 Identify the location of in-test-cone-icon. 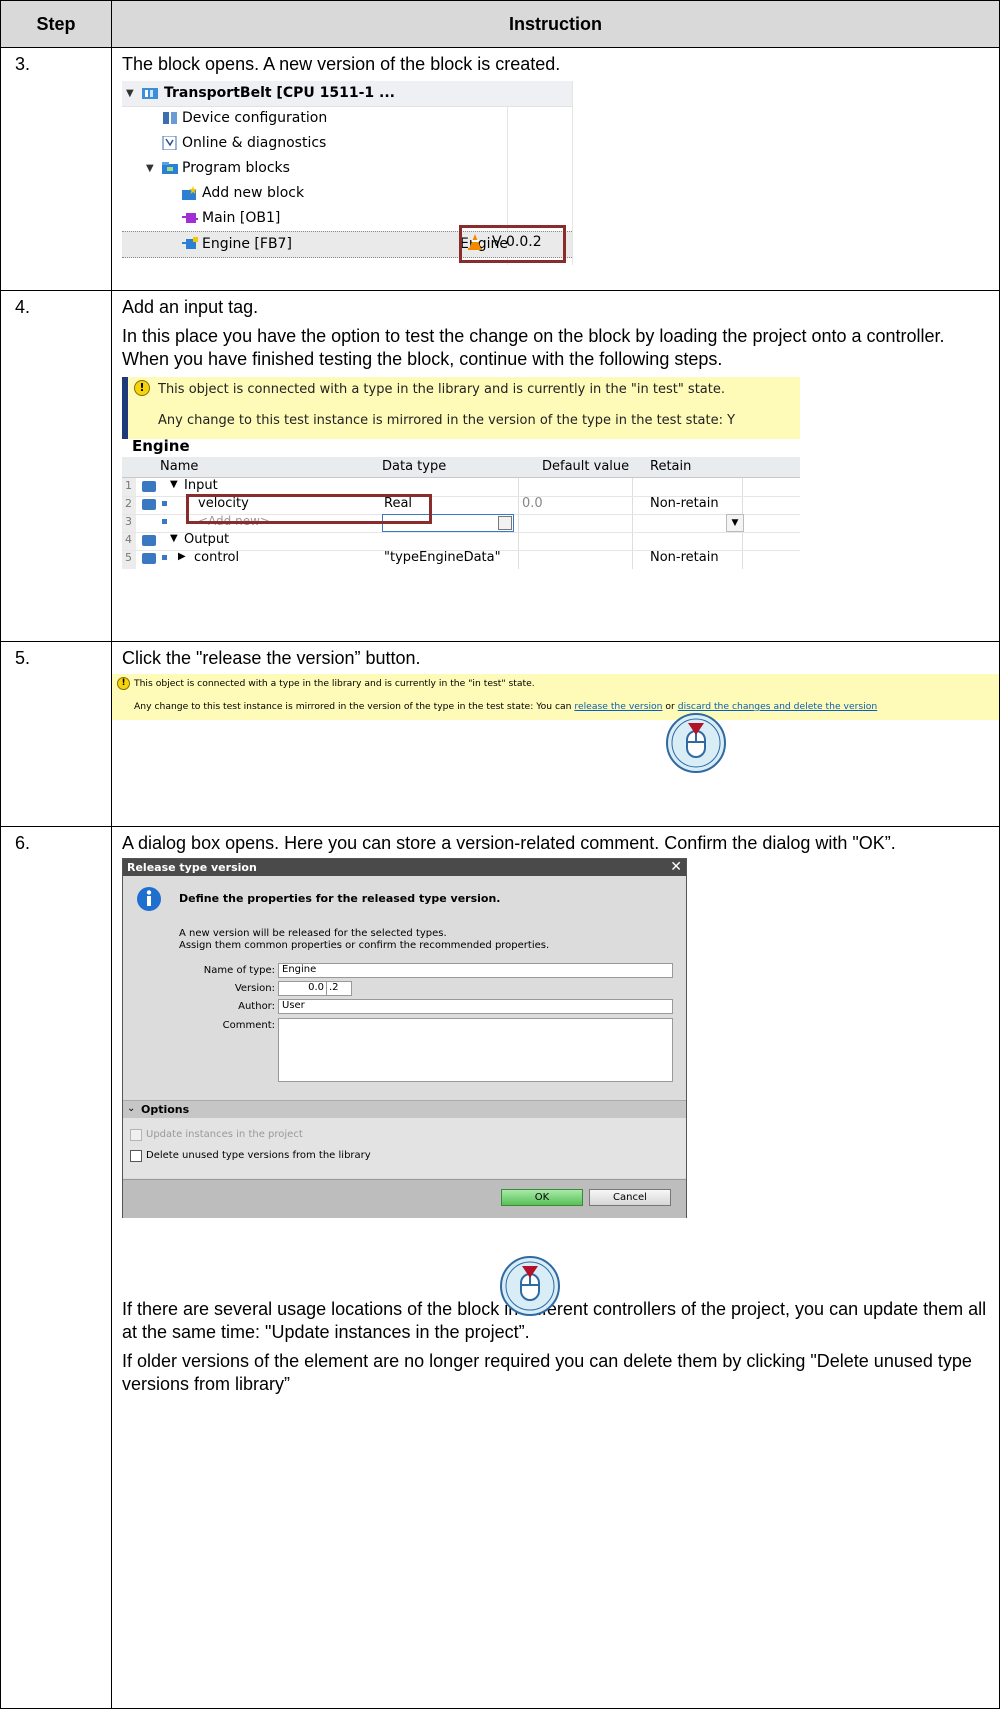
(475, 242).